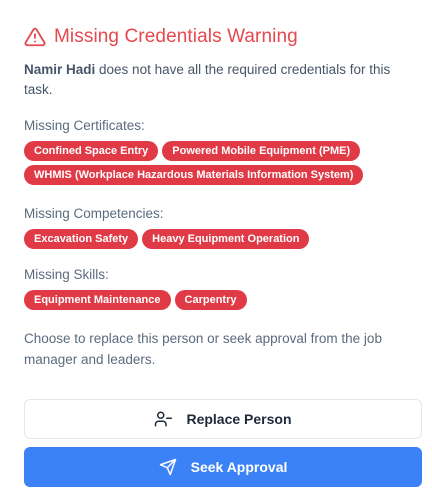  I want to click on skill-badge: Carpentry, so click(210, 300).